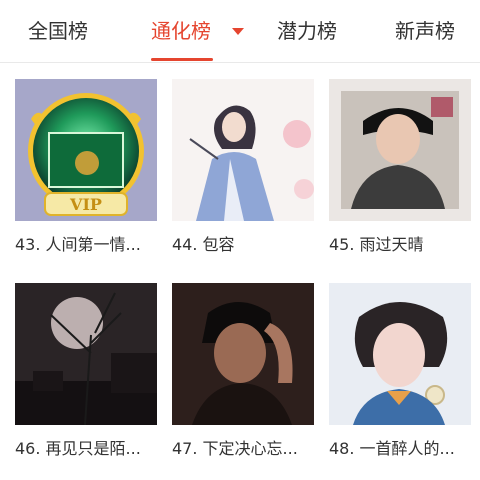  I want to click on ranking-tab-bar: 全国榜 通化榜 潜力榜 新声榜, so click(240, 31).